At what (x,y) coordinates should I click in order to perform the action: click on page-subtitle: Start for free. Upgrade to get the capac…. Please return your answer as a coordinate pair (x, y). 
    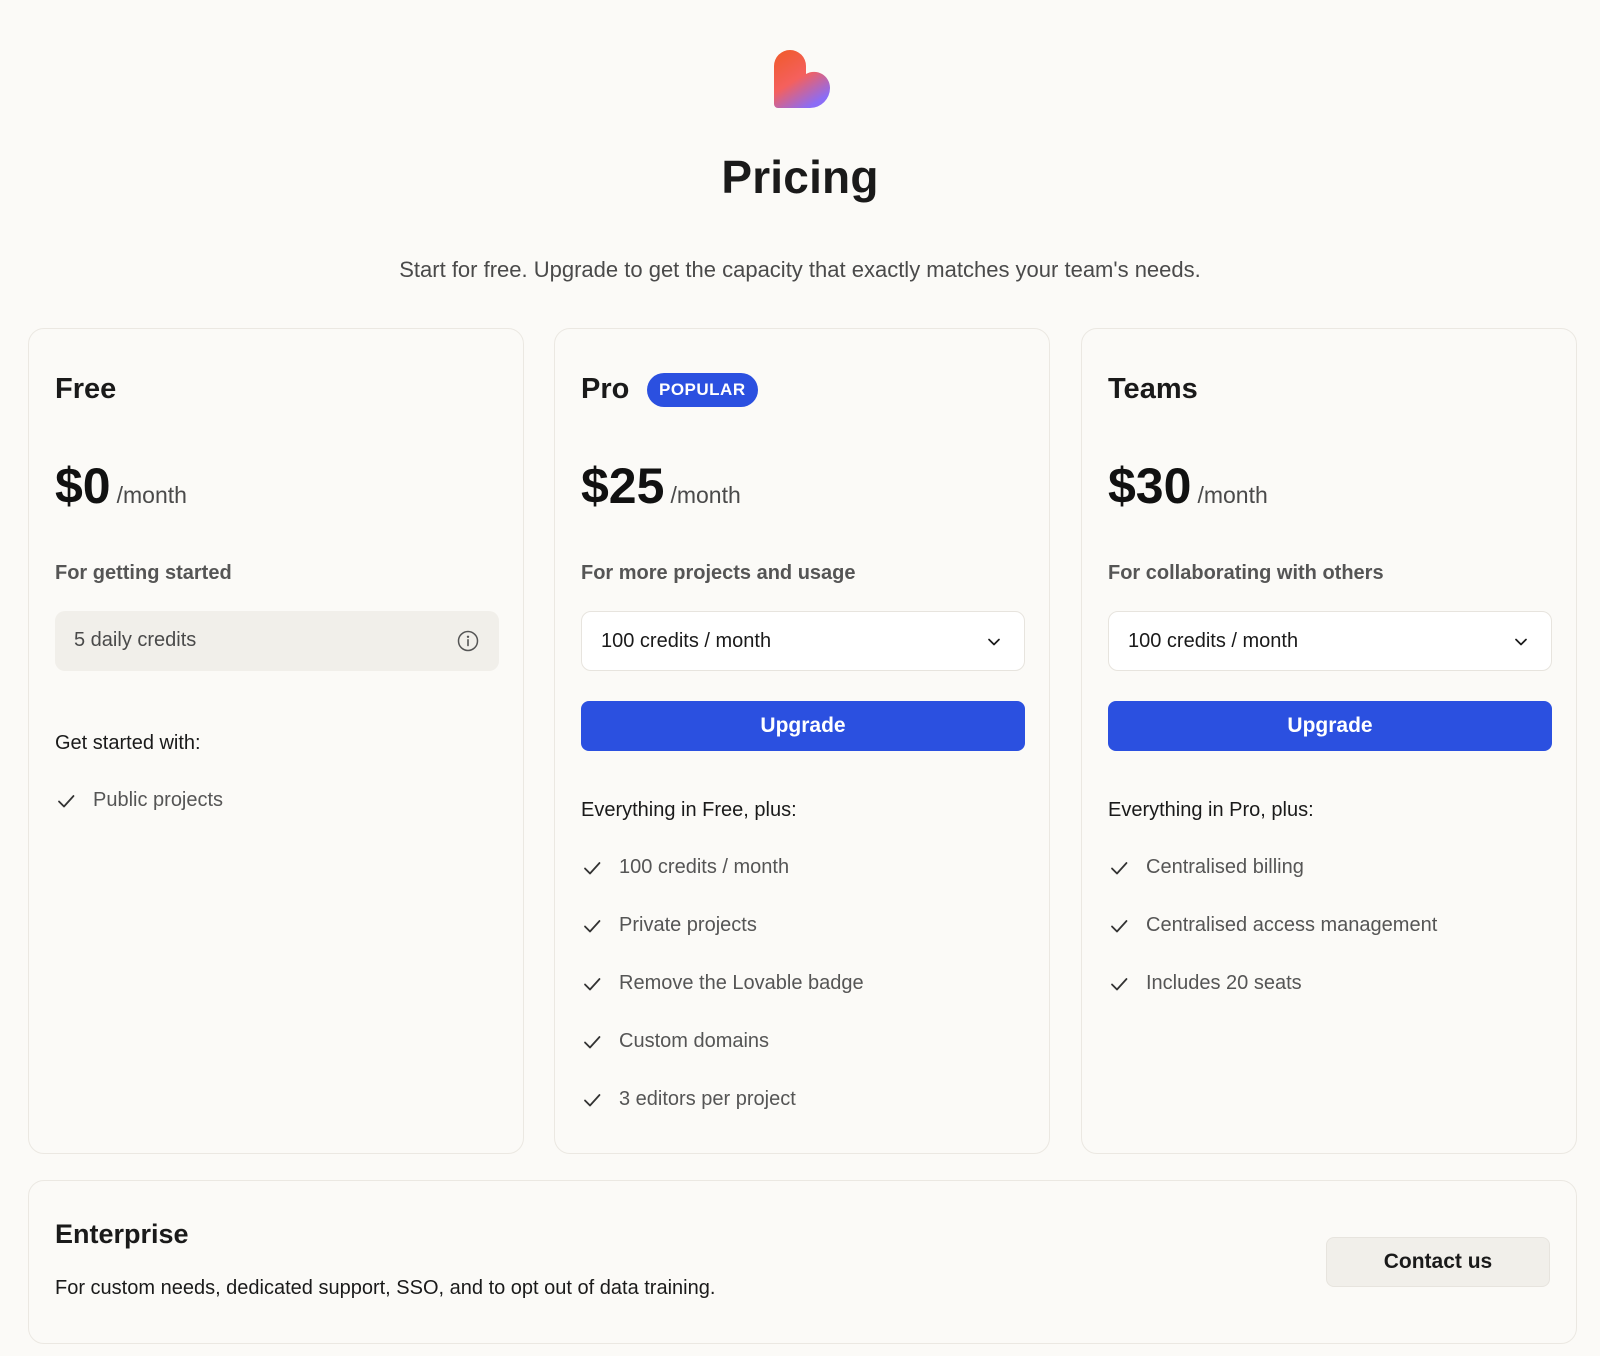
    Looking at the image, I should click on (800, 269).